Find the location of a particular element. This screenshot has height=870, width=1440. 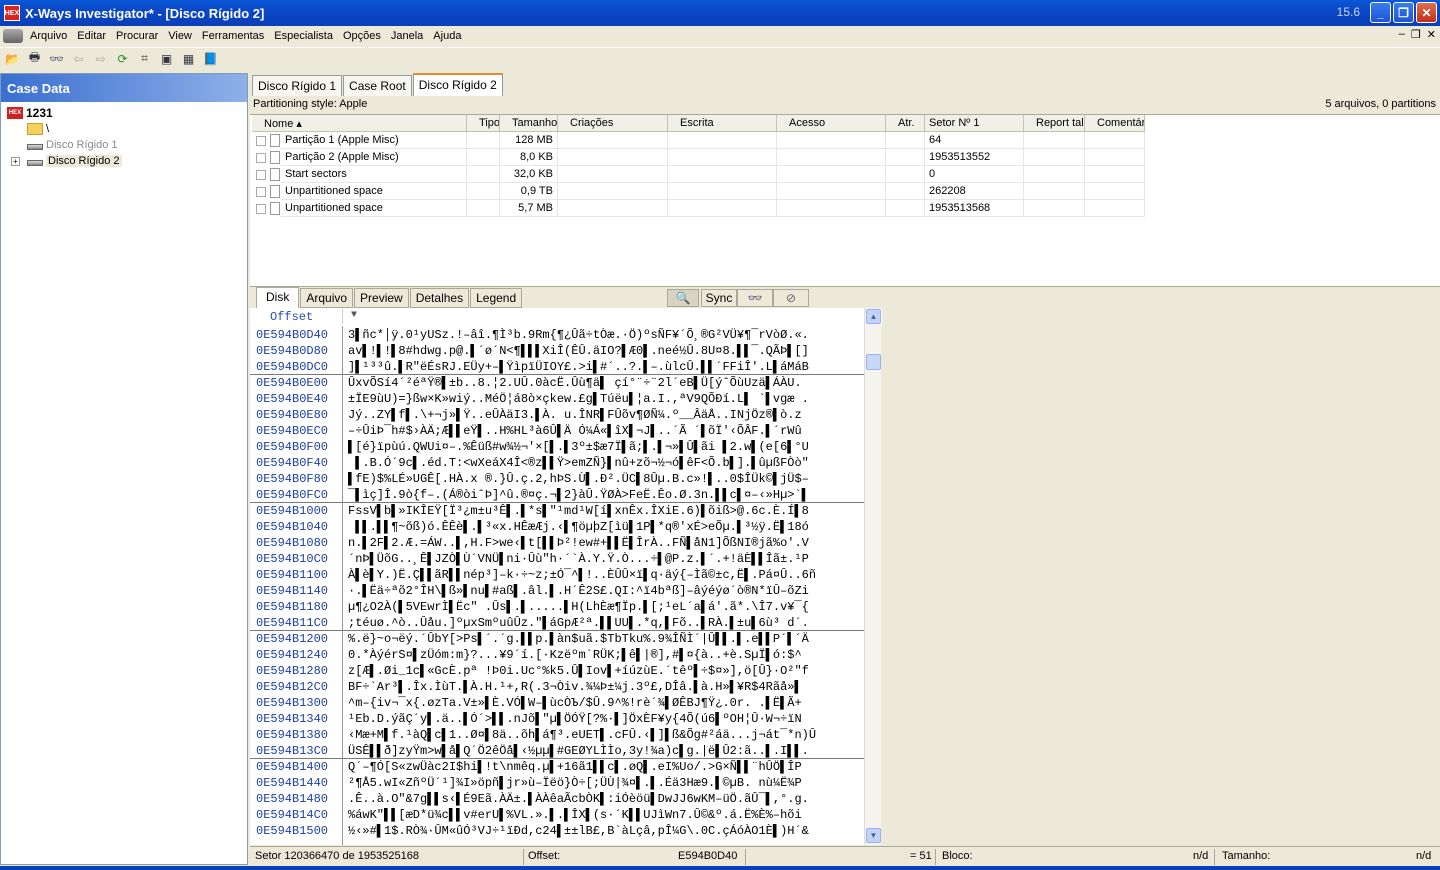

maximize-button: ❐ is located at coordinates (1403, 12).